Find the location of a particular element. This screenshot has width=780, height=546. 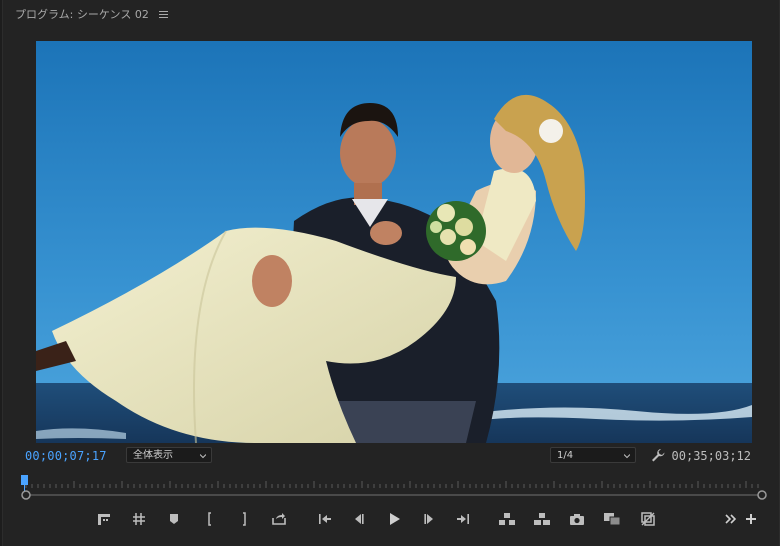

play-button is located at coordinates (394, 519).